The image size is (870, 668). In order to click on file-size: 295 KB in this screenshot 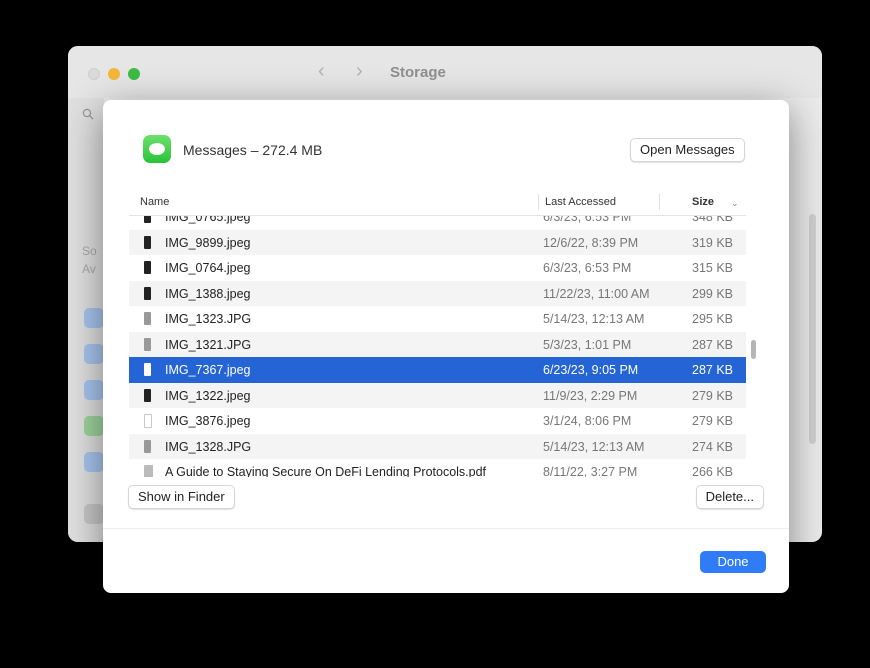, I will do `click(713, 319)`.